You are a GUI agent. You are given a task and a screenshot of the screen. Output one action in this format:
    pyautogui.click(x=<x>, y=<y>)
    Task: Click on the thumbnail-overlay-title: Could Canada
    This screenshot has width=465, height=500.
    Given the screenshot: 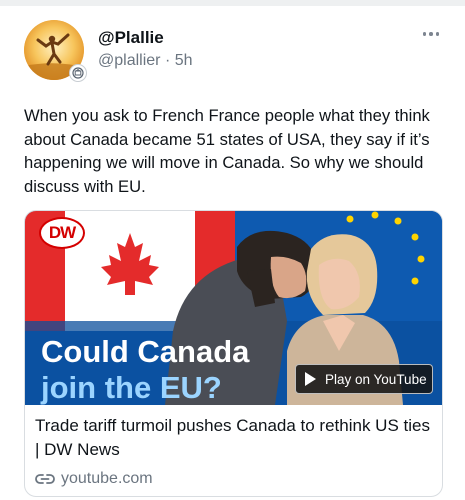 What is the action you would take?
    pyautogui.click(x=145, y=351)
    